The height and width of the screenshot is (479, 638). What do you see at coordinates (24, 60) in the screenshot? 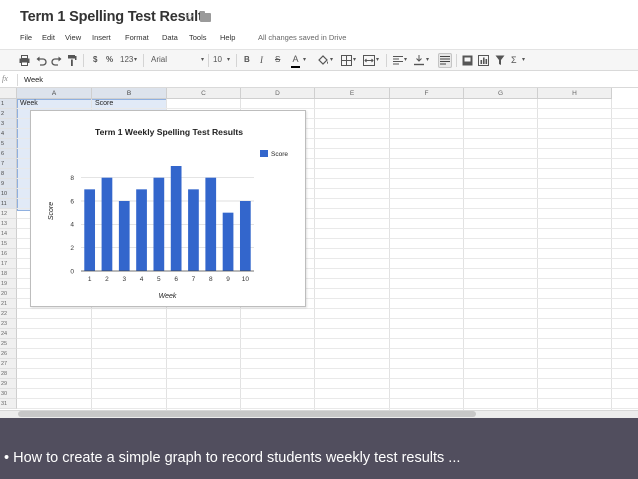
I see `print-icon` at bounding box center [24, 60].